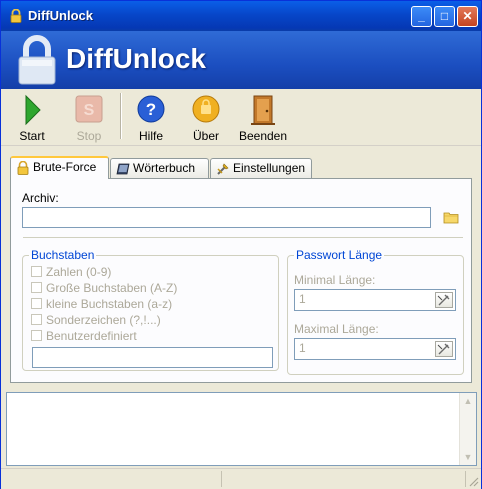 This screenshot has width=482, height=489. I want to click on padlock-icon, so click(37, 60).